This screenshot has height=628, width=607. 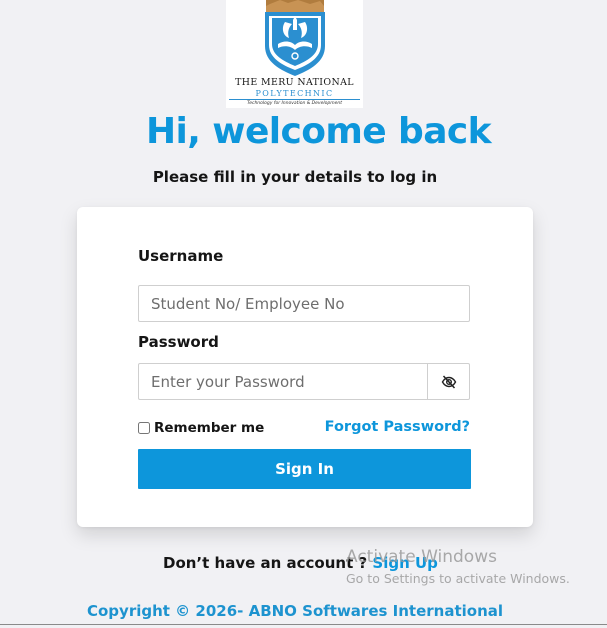 I want to click on username-field-wrapper, so click(x=304, y=303).